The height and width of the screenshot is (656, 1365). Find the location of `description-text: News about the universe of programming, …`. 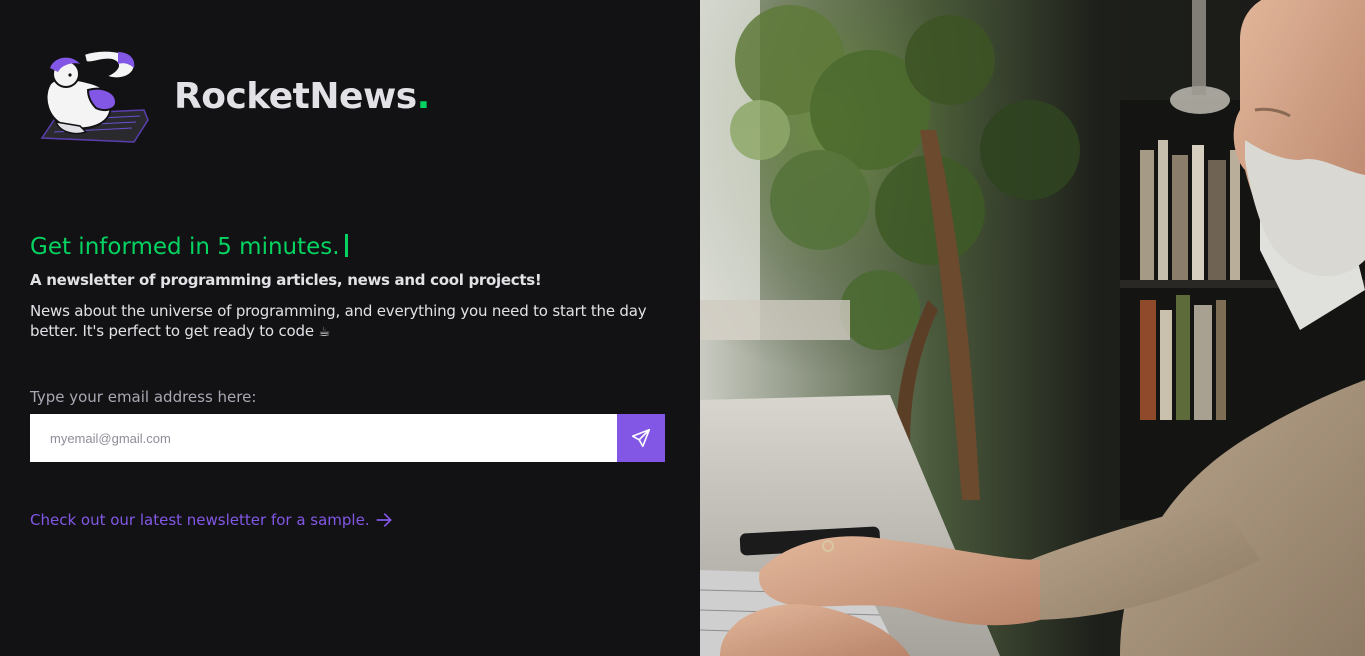

description-text: News about the universe of programming, … is located at coordinates (338, 321).